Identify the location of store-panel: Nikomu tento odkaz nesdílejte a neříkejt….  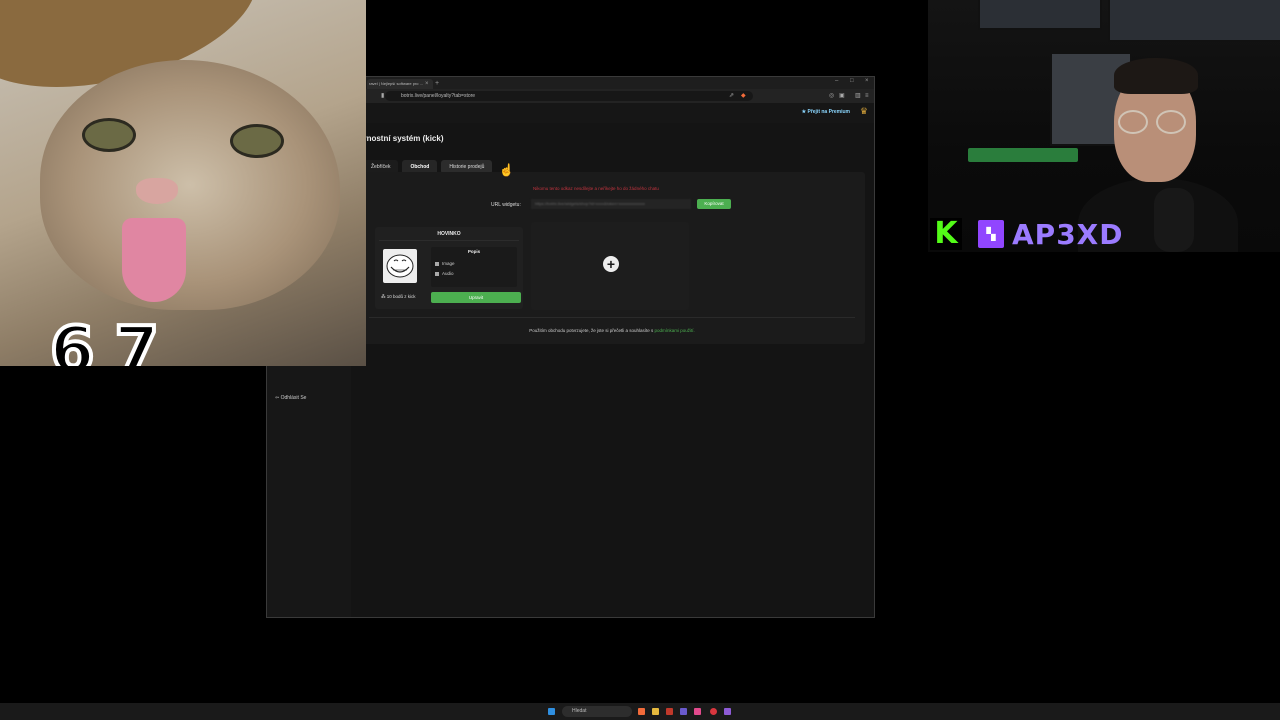
(612, 258).